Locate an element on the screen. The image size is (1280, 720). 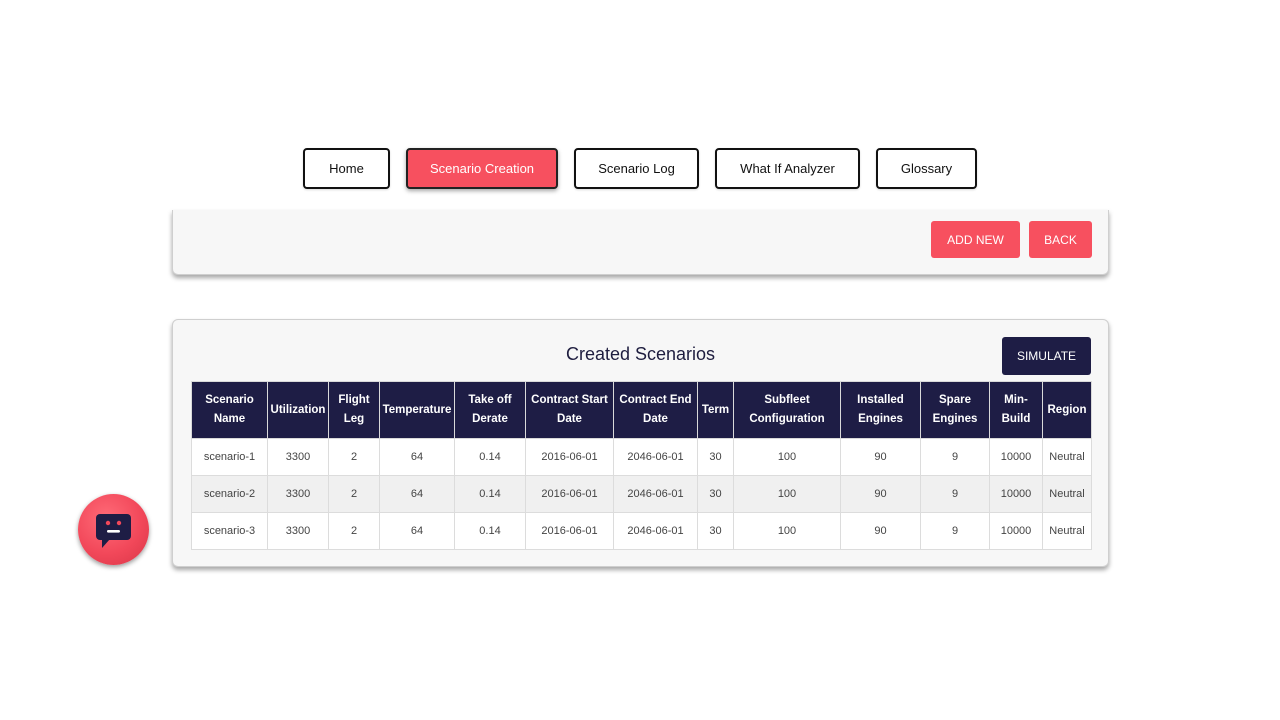
column-header: Region is located at coordinates (1067, 410).